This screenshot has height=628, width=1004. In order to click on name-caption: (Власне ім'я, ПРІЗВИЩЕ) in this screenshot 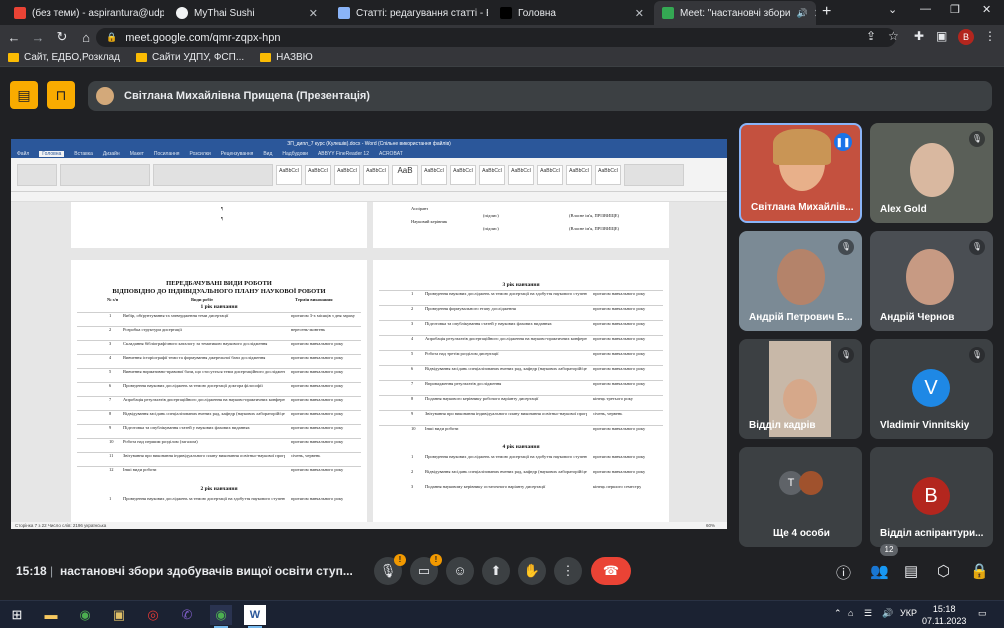, I will do `click(594, 228)`.